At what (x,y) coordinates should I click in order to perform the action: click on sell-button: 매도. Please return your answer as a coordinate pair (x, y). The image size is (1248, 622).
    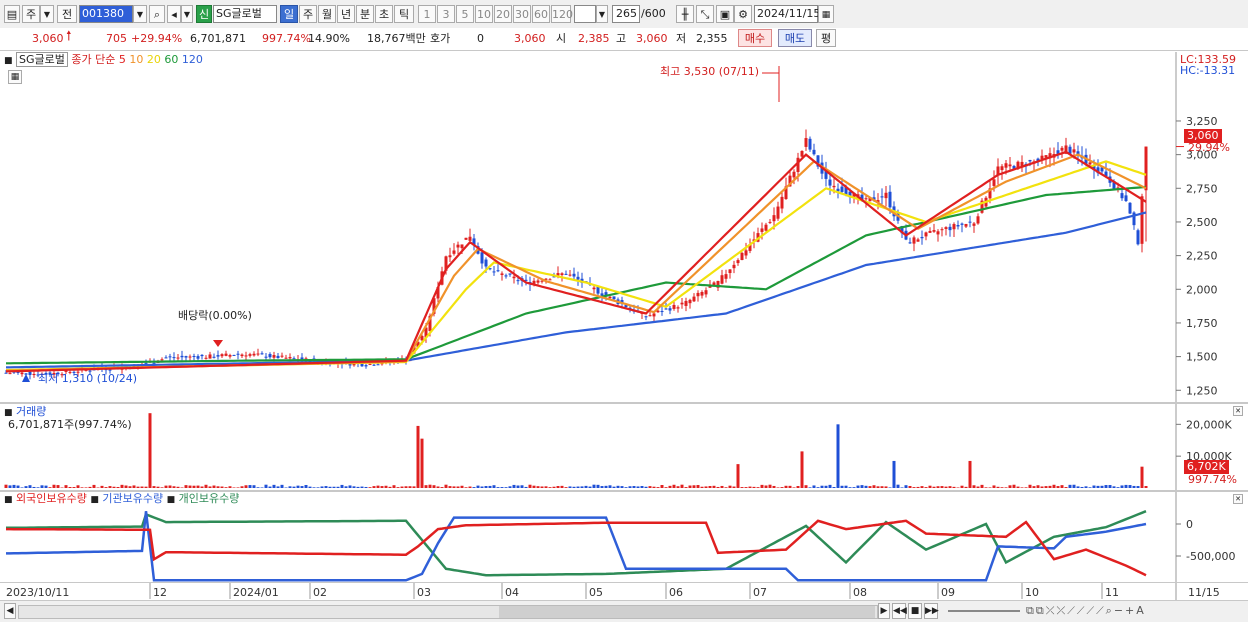
    Looking at the image, I should click on (795, 38).